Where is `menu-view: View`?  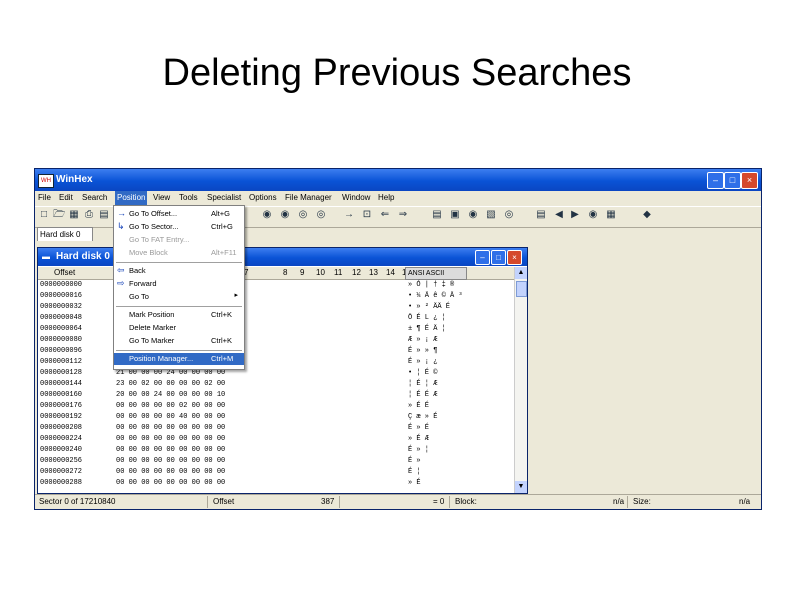 menu-view: View is located at coordinates (161, 197).